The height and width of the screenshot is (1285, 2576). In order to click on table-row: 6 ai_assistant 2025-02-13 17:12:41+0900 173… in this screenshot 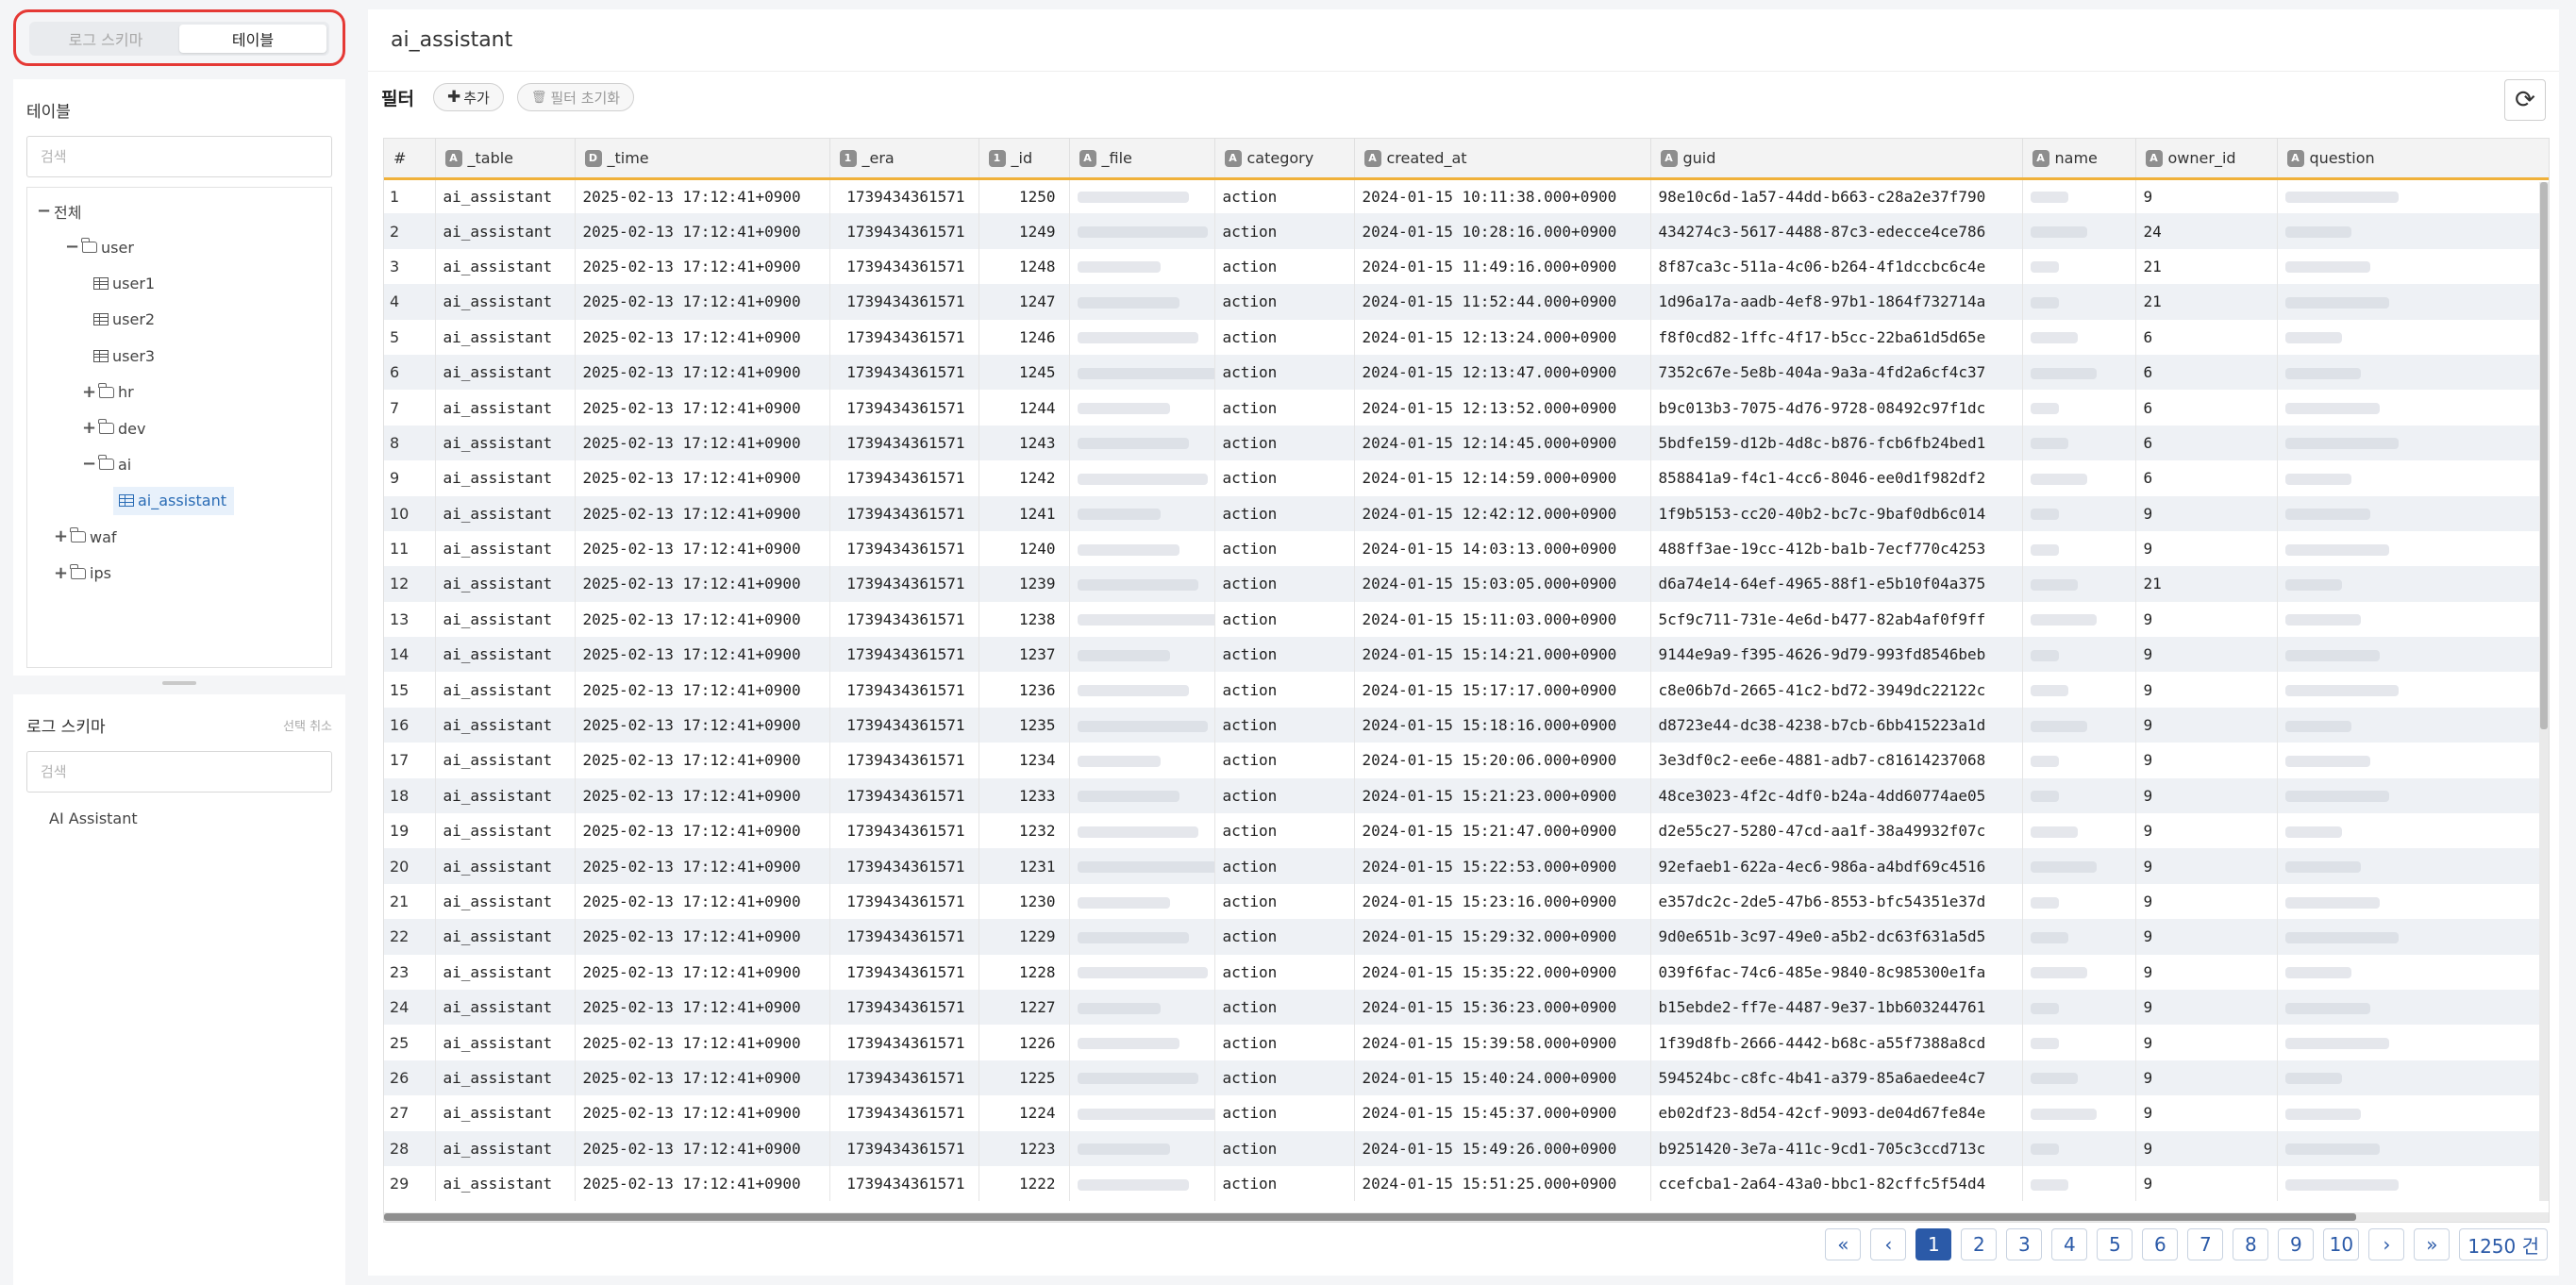, I will do `click(1466, 372)`.